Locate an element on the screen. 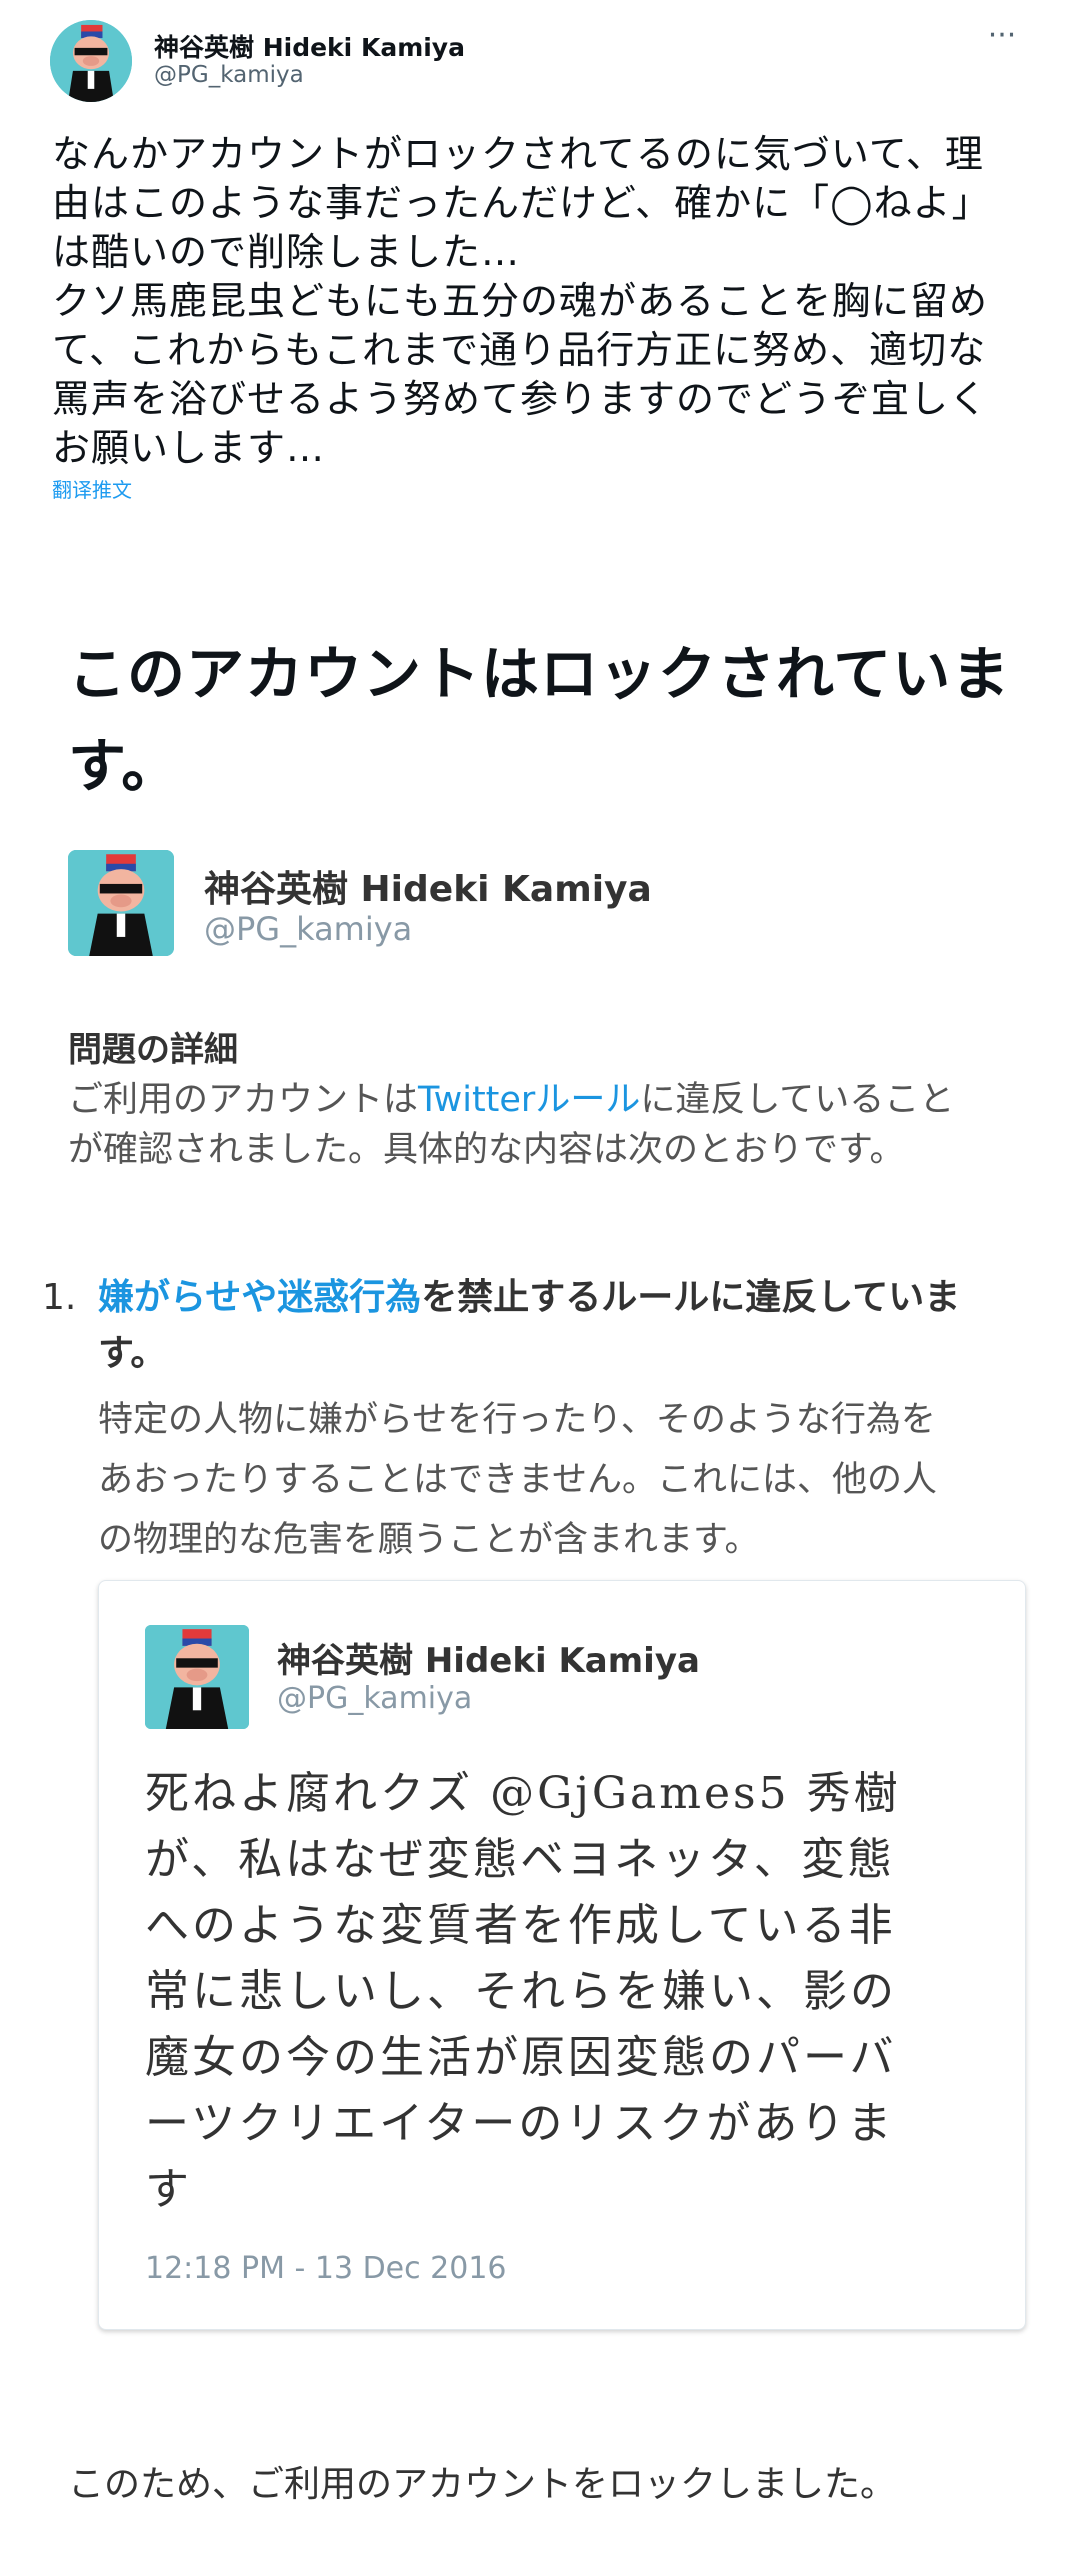 Image resolution: width=1080 pixels, height=2575 pixels. translate-tweet-link: 翻译推文 is located at coordinates (92, 488).